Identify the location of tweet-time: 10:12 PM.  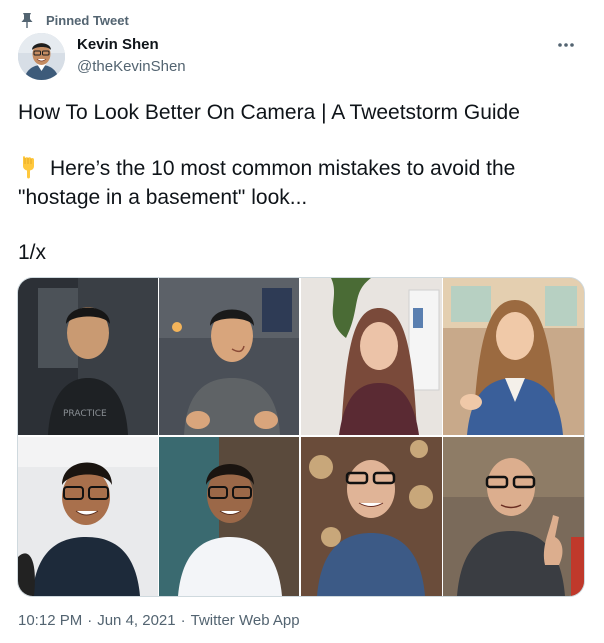
(50, 620).